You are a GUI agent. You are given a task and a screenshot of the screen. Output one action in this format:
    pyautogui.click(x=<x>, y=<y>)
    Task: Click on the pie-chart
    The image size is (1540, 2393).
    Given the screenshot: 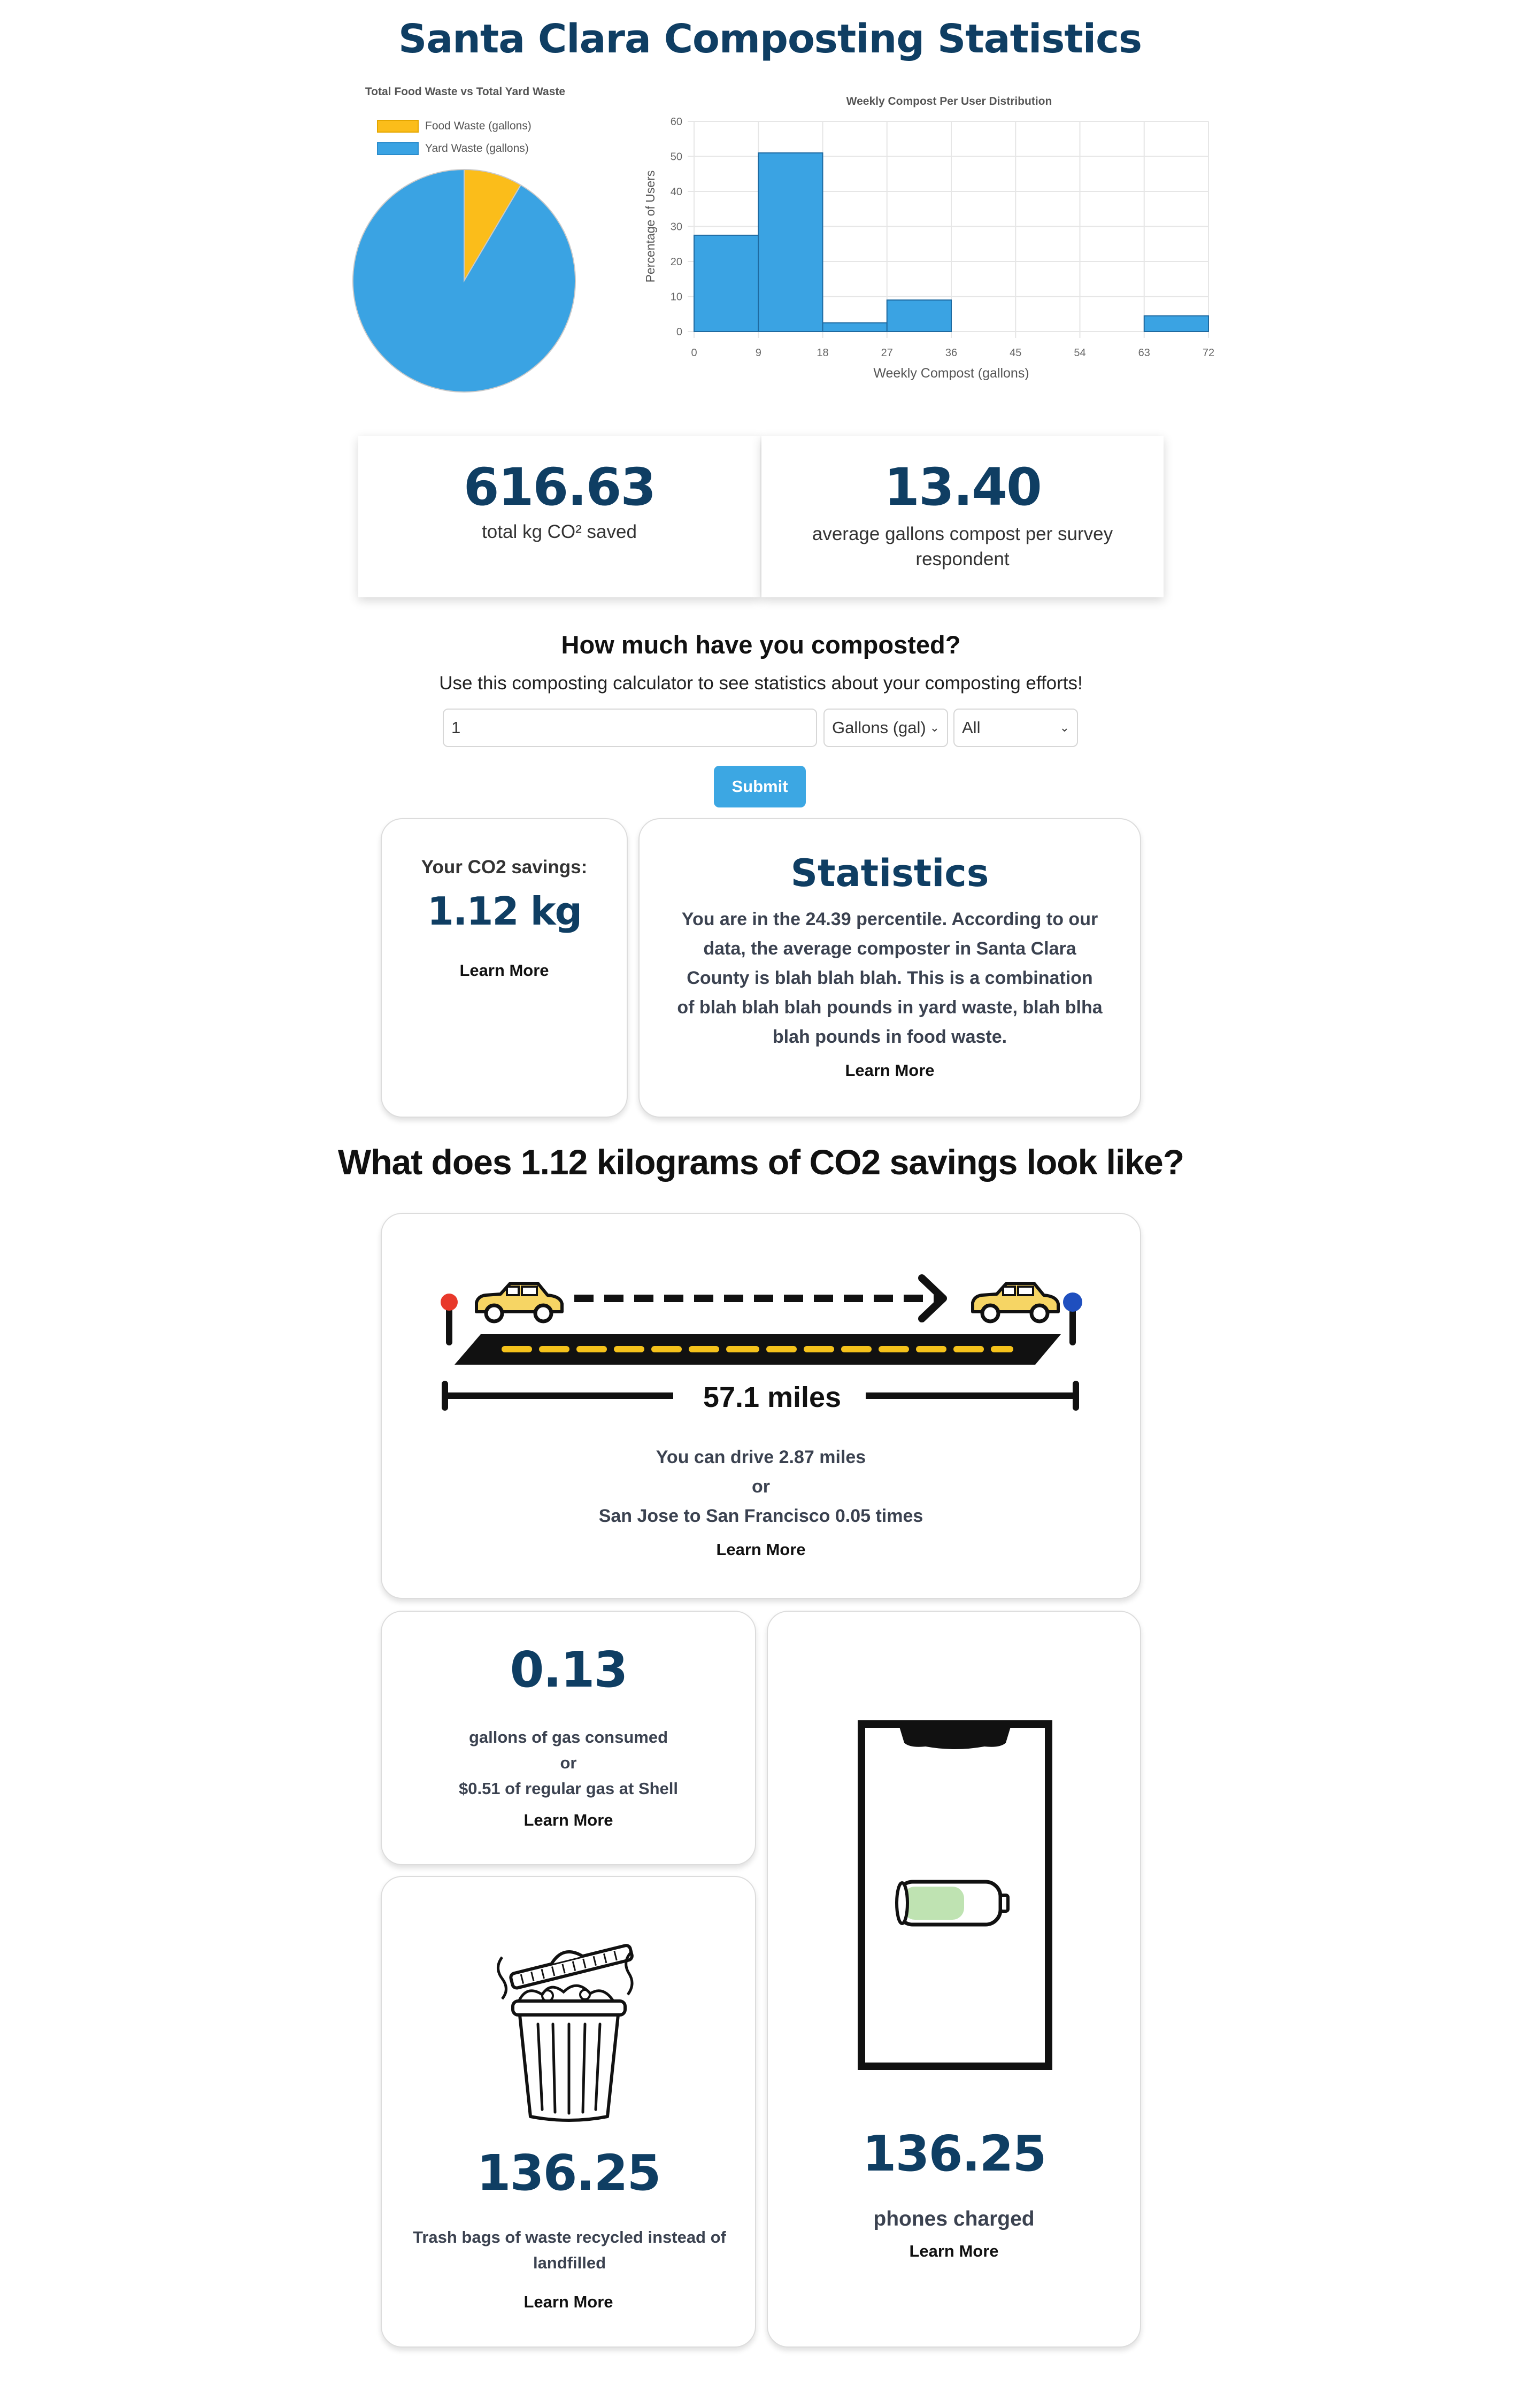 What is the action you would take?
    pyautogui.click(x=464, y=280)
    